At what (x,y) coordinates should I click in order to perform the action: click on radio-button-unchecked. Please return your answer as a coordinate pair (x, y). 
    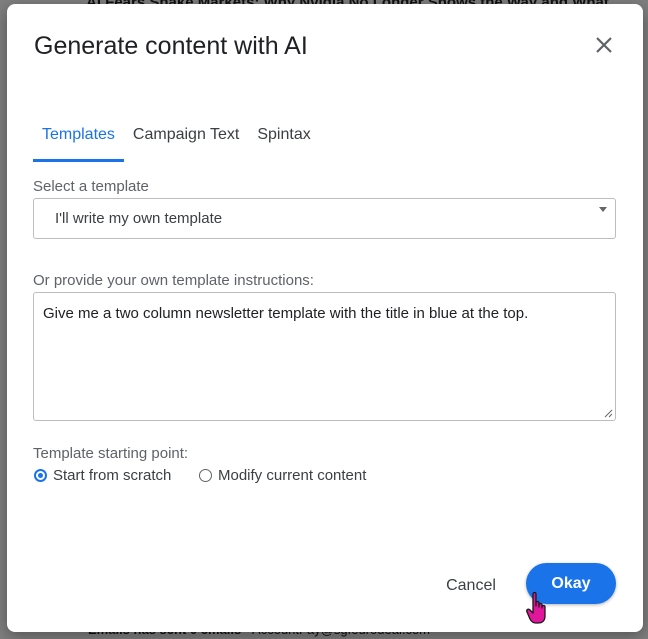
    Looking at the image, I should click on (205, 475).